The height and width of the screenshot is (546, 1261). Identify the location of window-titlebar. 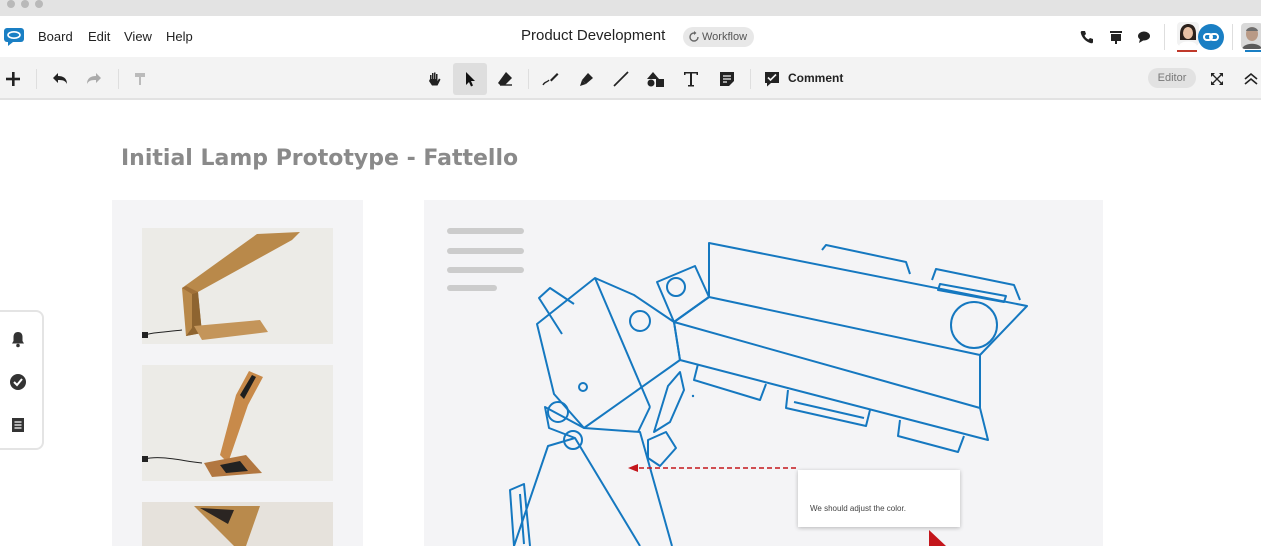
(630, 8).